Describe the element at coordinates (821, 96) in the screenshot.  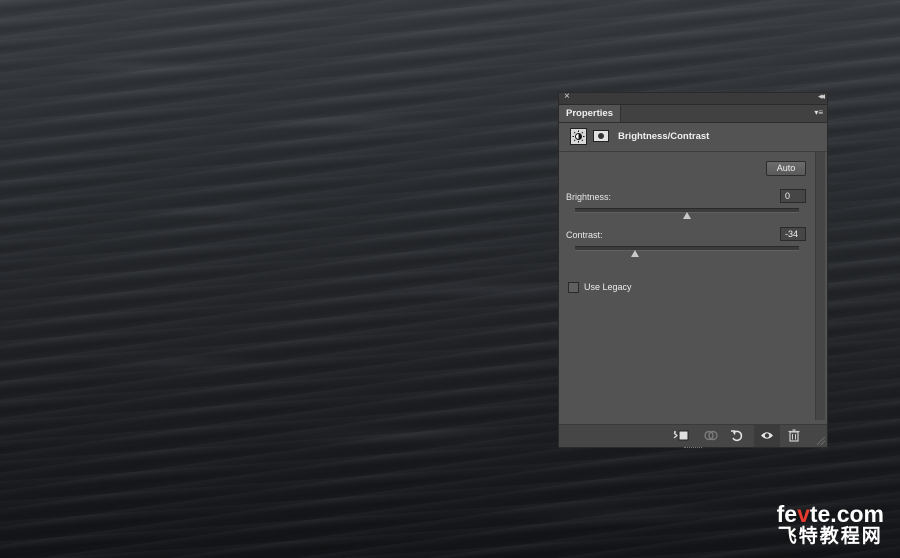
I see `double-chevron-icon: ◂◂` at that location.